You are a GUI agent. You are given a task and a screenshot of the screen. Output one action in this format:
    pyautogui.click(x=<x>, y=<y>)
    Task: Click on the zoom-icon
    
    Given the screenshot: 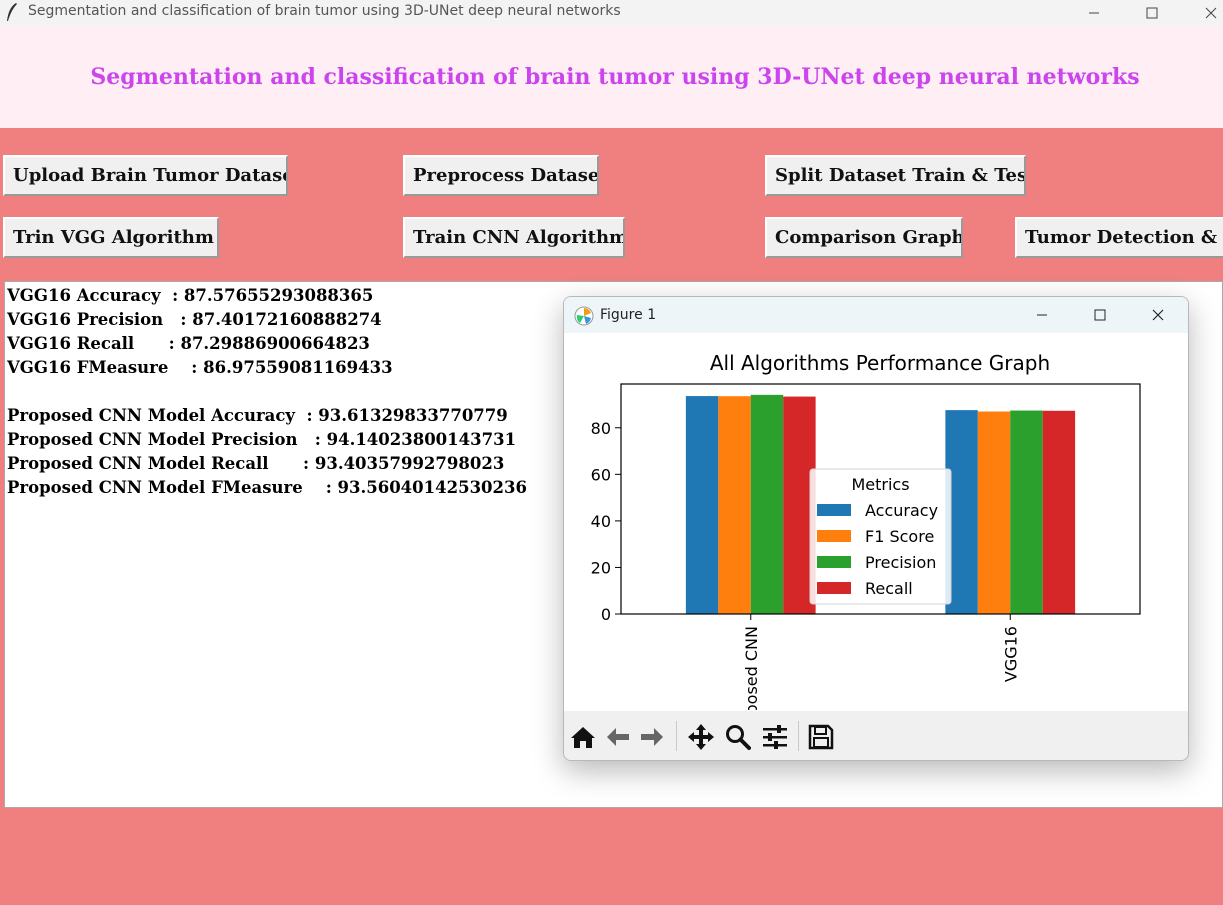 What is the action you would take?
    pyautogui.click(x=738, y=737)
    